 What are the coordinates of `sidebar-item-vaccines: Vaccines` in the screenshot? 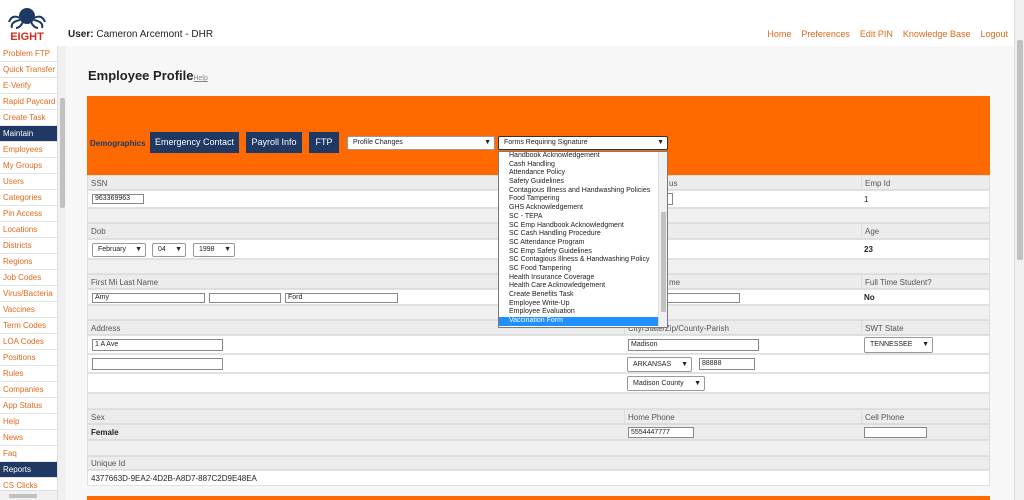 It's located at (28, 310).